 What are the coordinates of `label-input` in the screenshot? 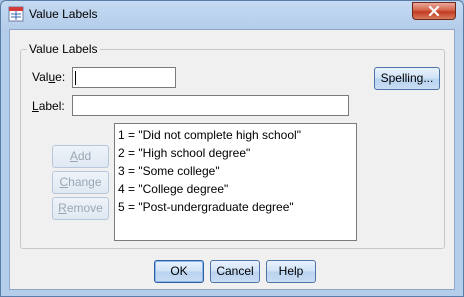 It's located at (210, 105).